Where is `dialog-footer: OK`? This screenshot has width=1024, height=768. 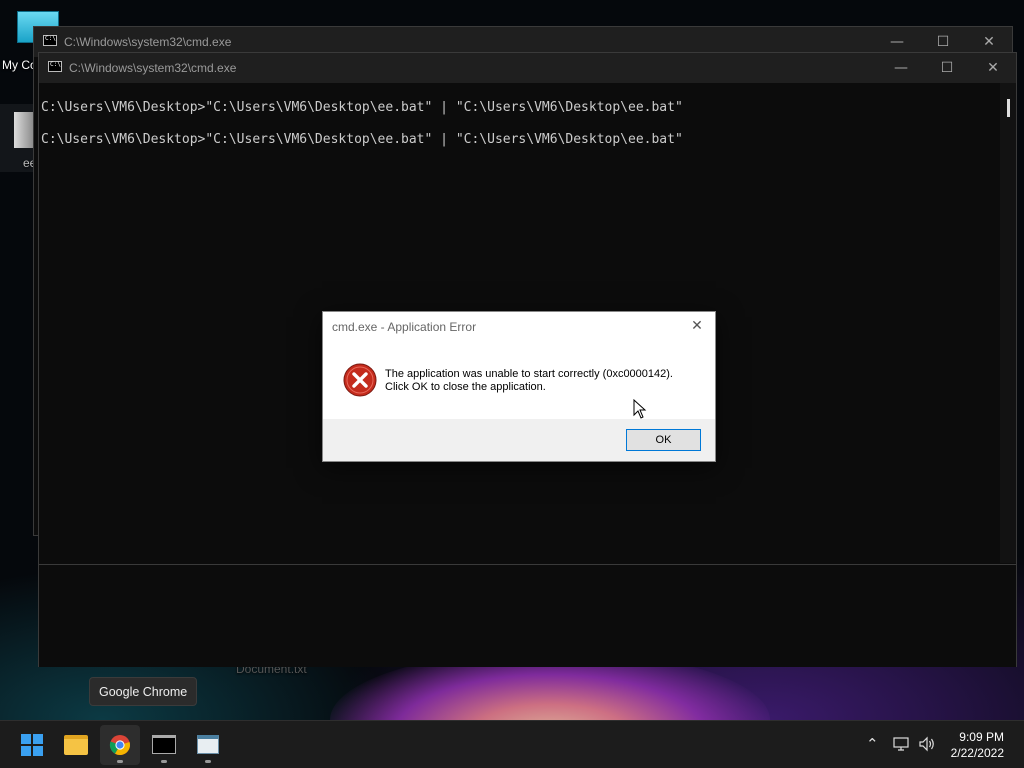 dialog-footer: OK is located at coordinates (519, 440).